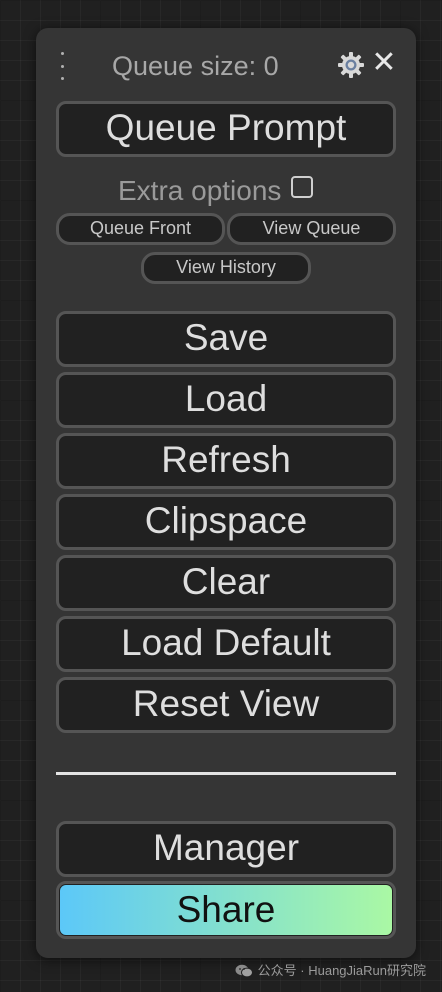 This screenshot has height=992, width=442. Describe the element at coordinates (311, 229) in the screenshot. I see `view-queue-button: View Queue` at that location.